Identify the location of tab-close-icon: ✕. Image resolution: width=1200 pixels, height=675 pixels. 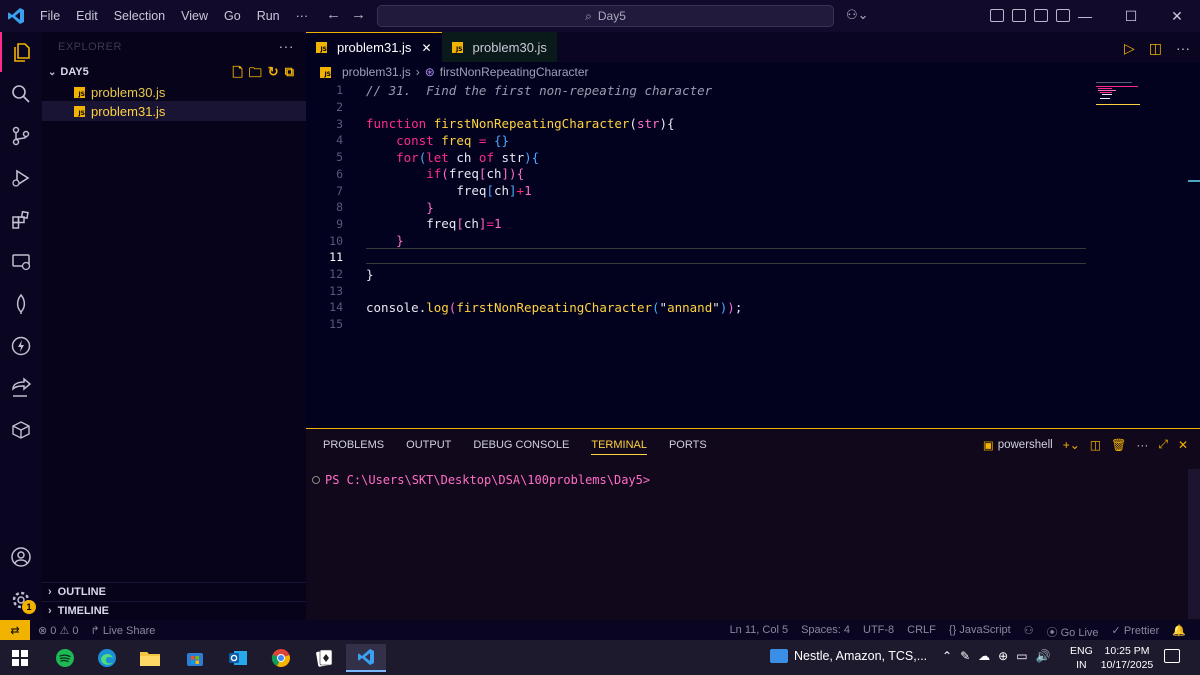
(426, 48).